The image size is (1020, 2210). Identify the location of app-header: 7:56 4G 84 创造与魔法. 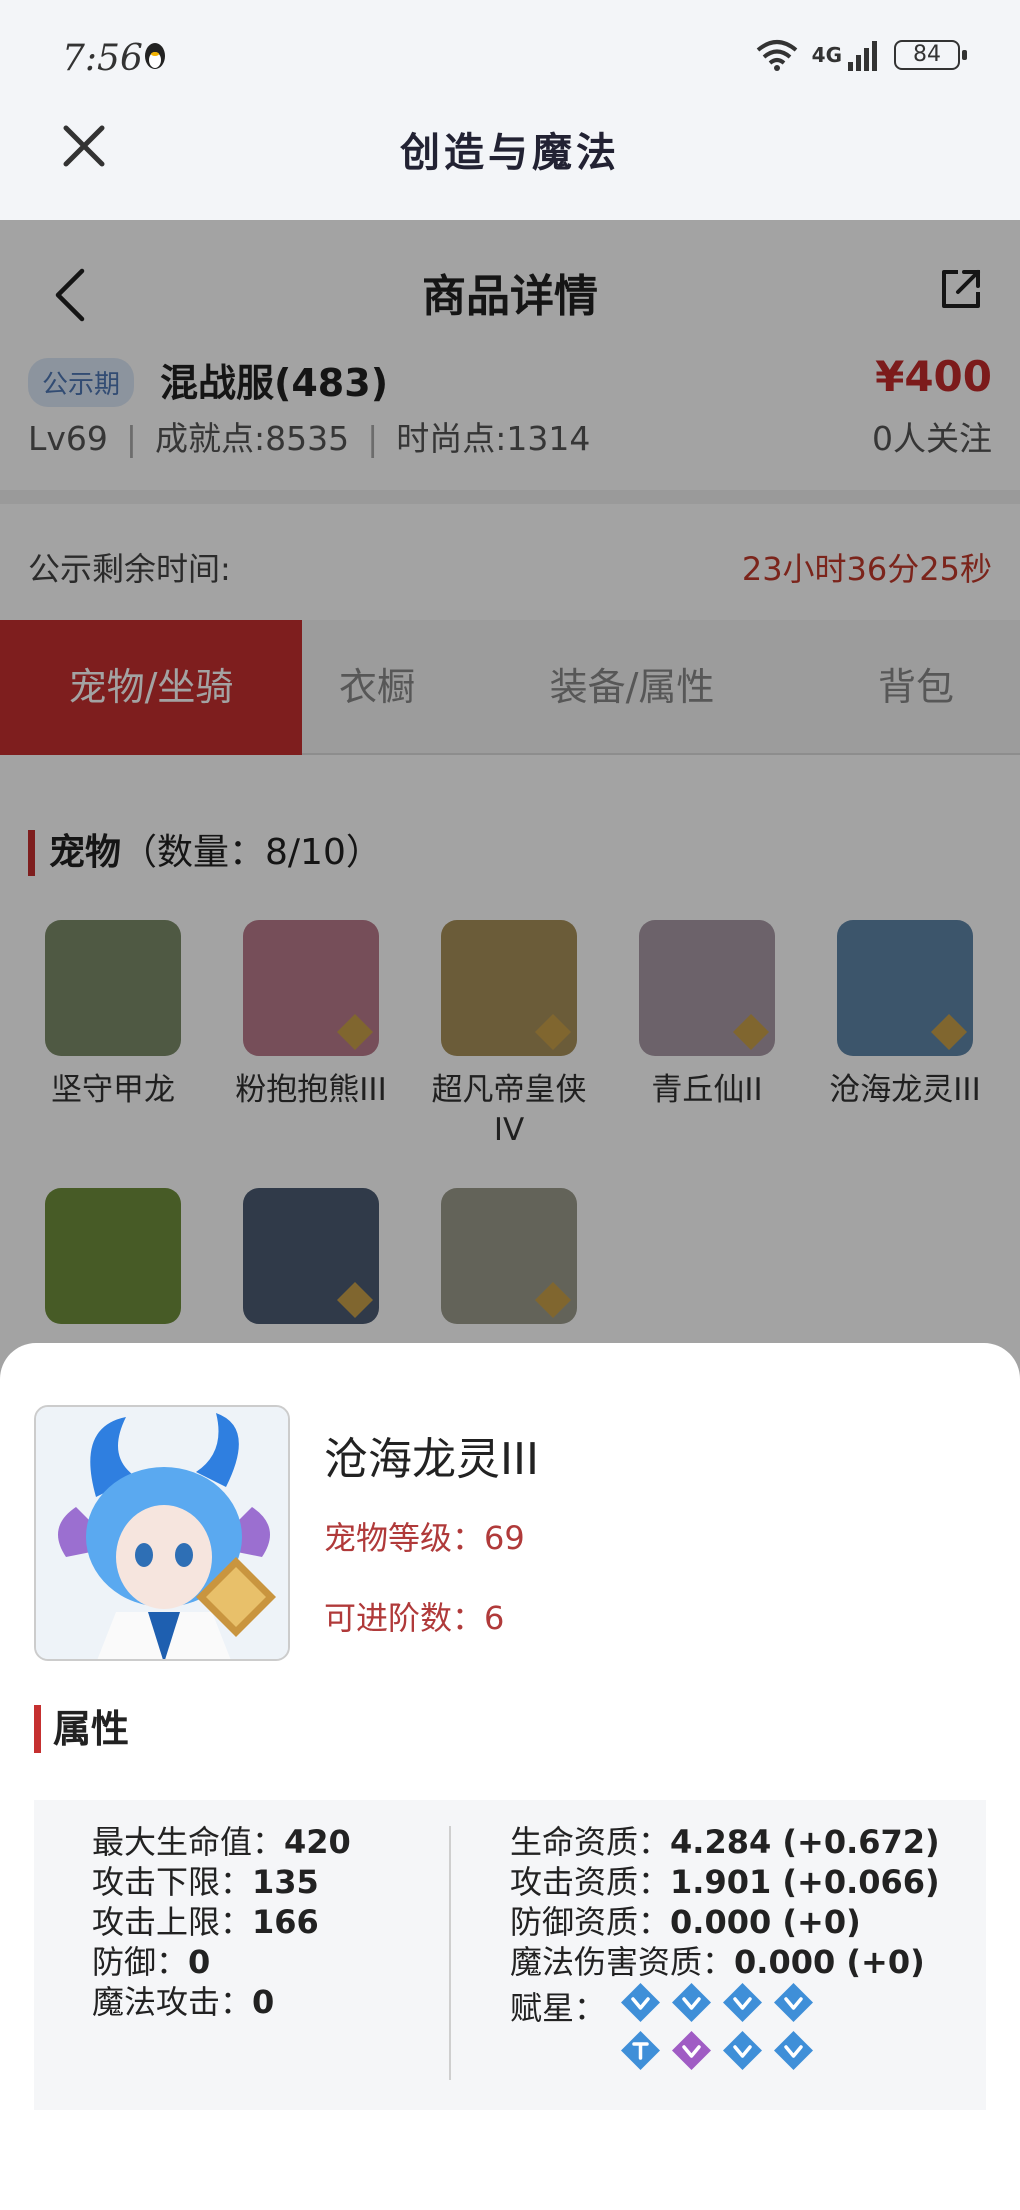
(510, 110).